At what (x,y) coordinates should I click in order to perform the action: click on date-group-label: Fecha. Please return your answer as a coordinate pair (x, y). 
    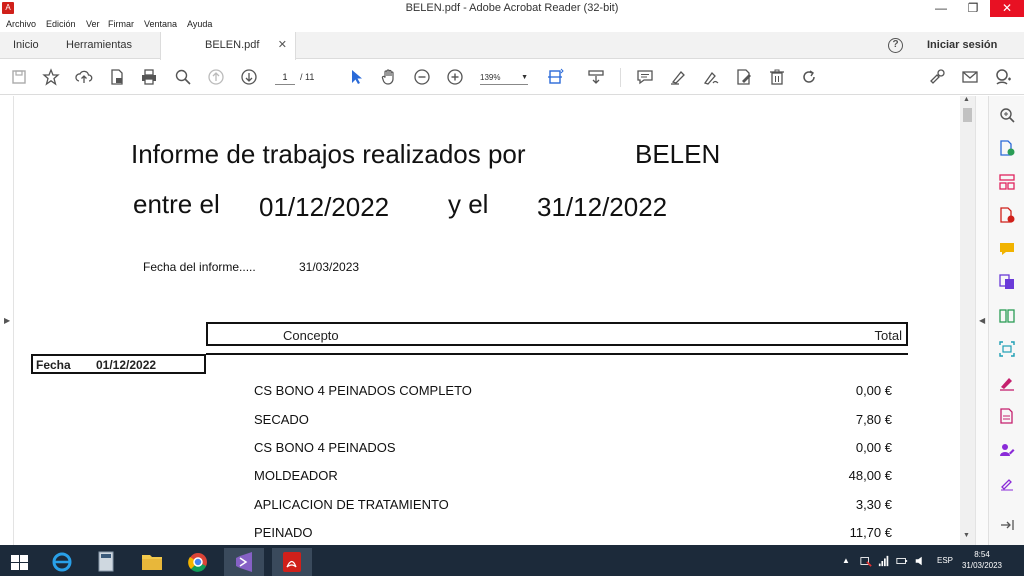
    Looking at the image, I should click on (53, 365).